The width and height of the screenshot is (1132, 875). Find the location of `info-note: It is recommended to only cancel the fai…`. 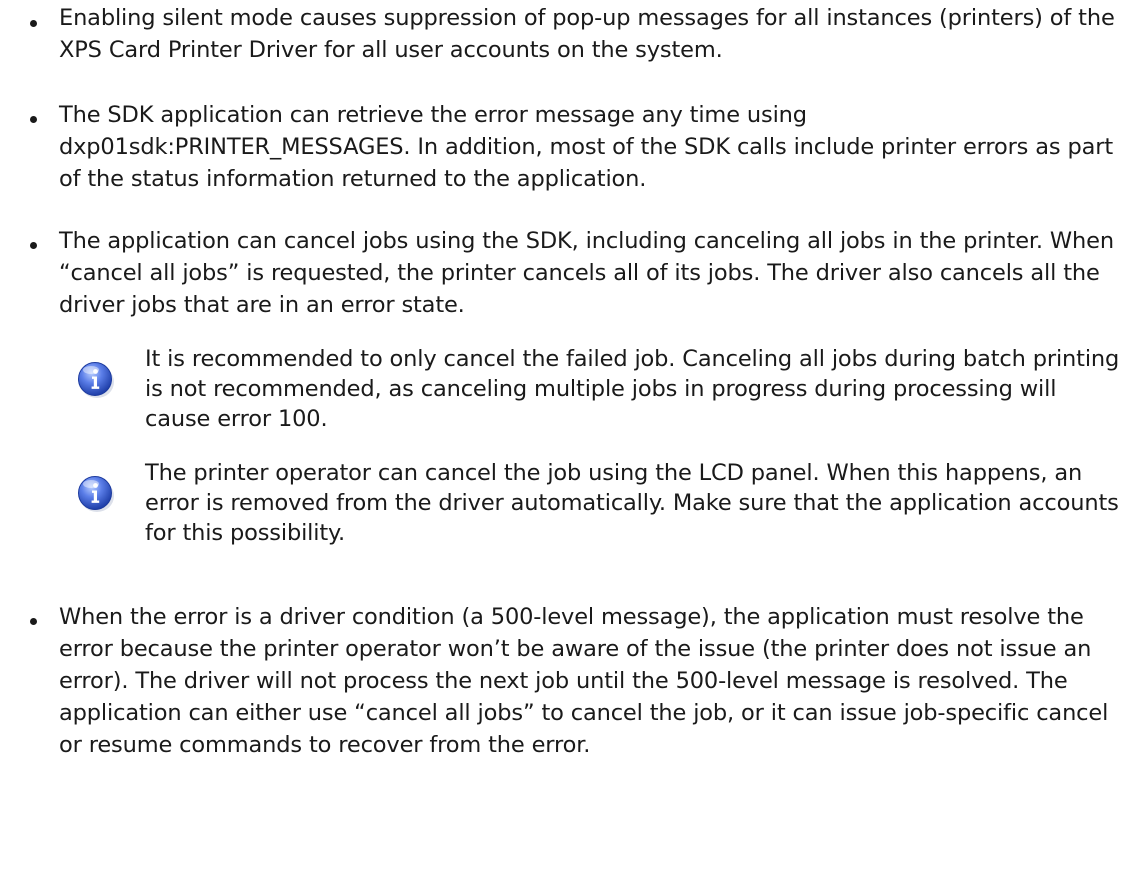

info-note: It is recommended to only cancel the fai… is located at coordinates (566, 394).